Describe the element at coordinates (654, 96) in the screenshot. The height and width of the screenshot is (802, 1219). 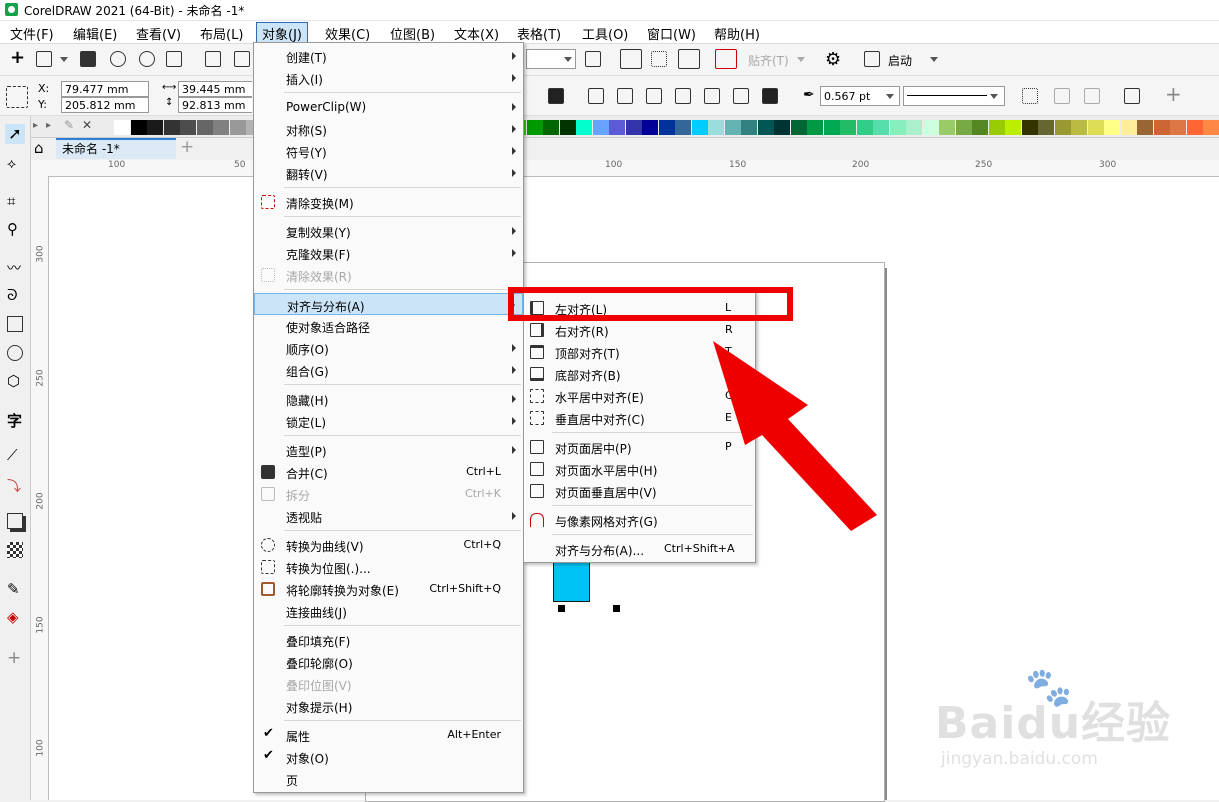
I see `trim-icon` at that location.